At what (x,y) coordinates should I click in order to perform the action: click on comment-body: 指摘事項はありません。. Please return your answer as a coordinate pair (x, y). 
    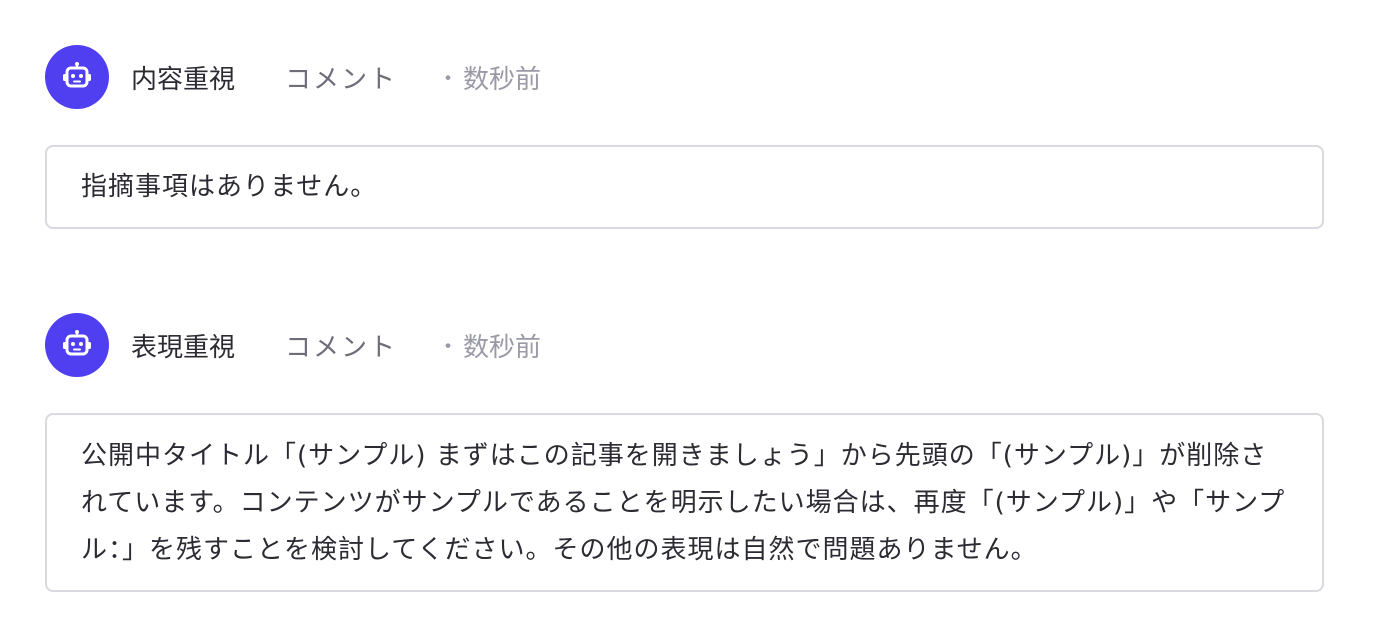
    Looking at the image, I should click on (684, 187).